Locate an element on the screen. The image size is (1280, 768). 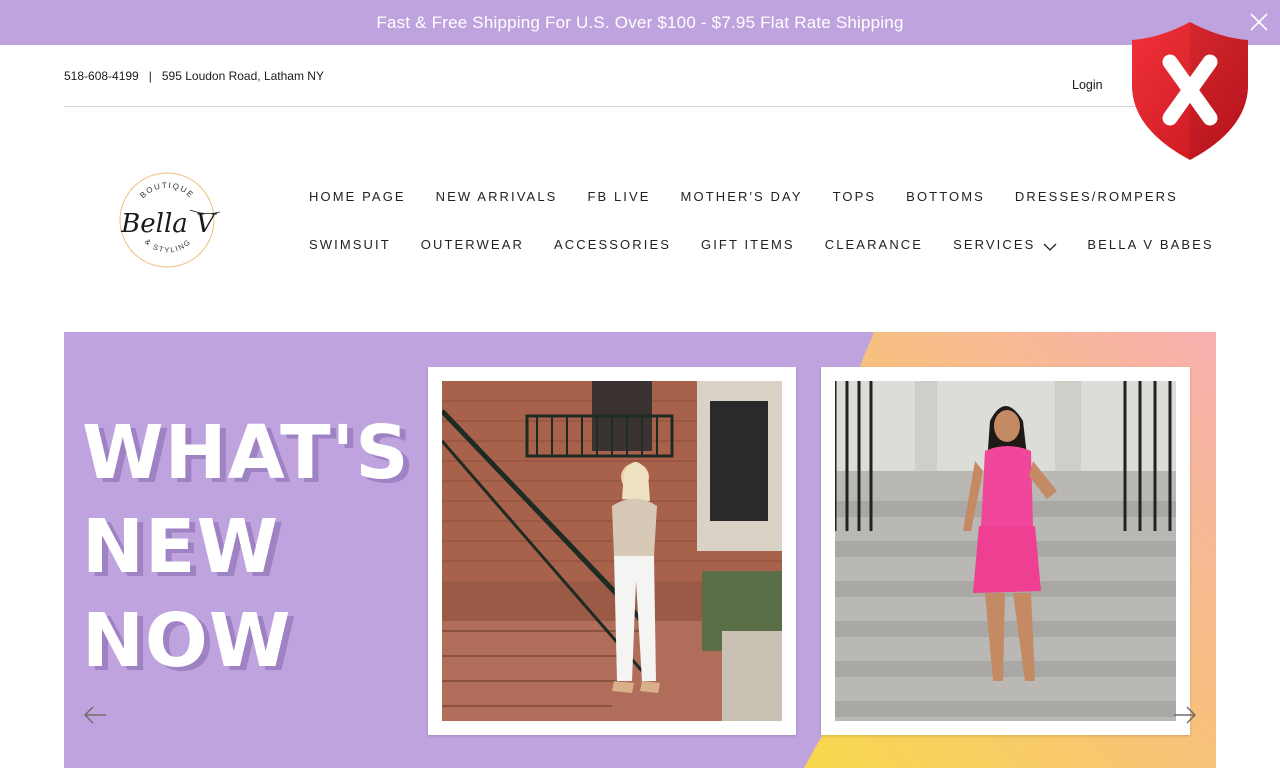
arrow-right-icon is located at coordinates (1185, 715).